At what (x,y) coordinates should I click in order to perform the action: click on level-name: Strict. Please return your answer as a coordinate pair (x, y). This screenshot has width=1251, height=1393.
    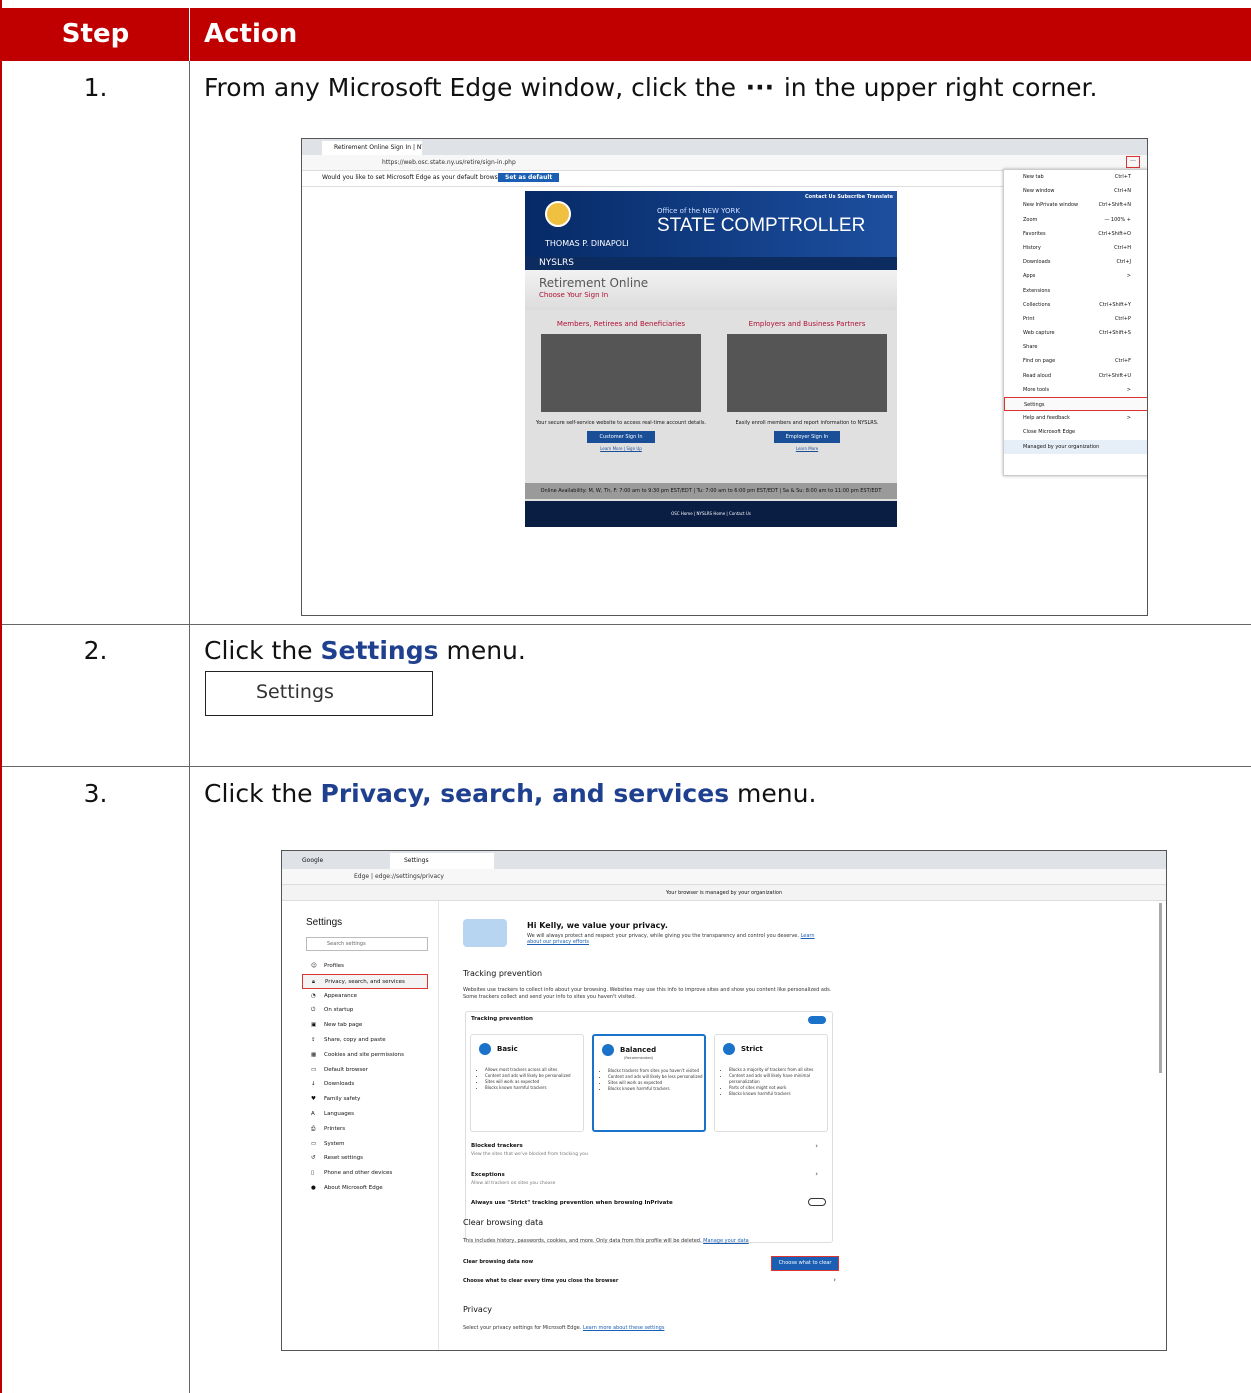
    Looking at the image, I should click on (752, 1049).